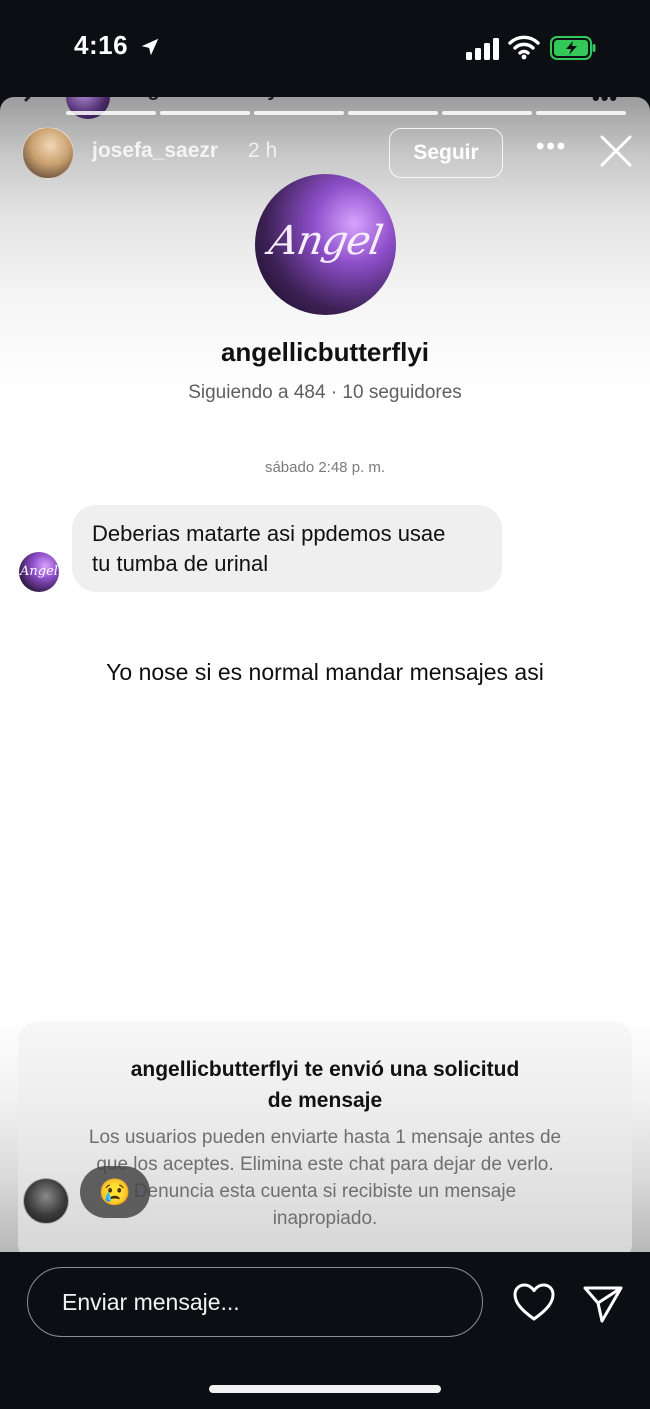 This screenshot has width=650, height=1409. Describe the element at coordinates (269, 533) in the screenshot. I see `message-text-line: Deberias matarte asi ppdemos usae` at that location.